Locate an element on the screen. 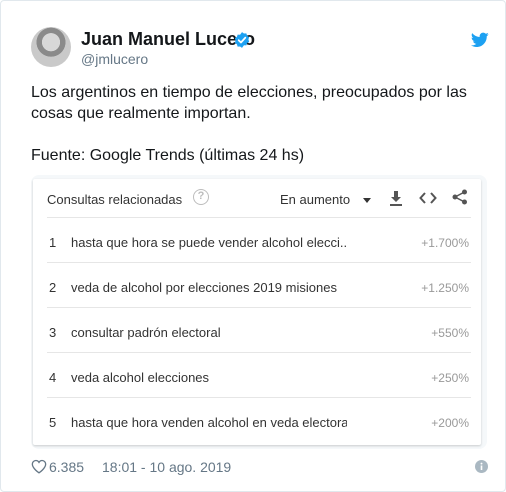 This screenshot has height=492, width=506. query-value: +200% is located at coordinates (450, 423).